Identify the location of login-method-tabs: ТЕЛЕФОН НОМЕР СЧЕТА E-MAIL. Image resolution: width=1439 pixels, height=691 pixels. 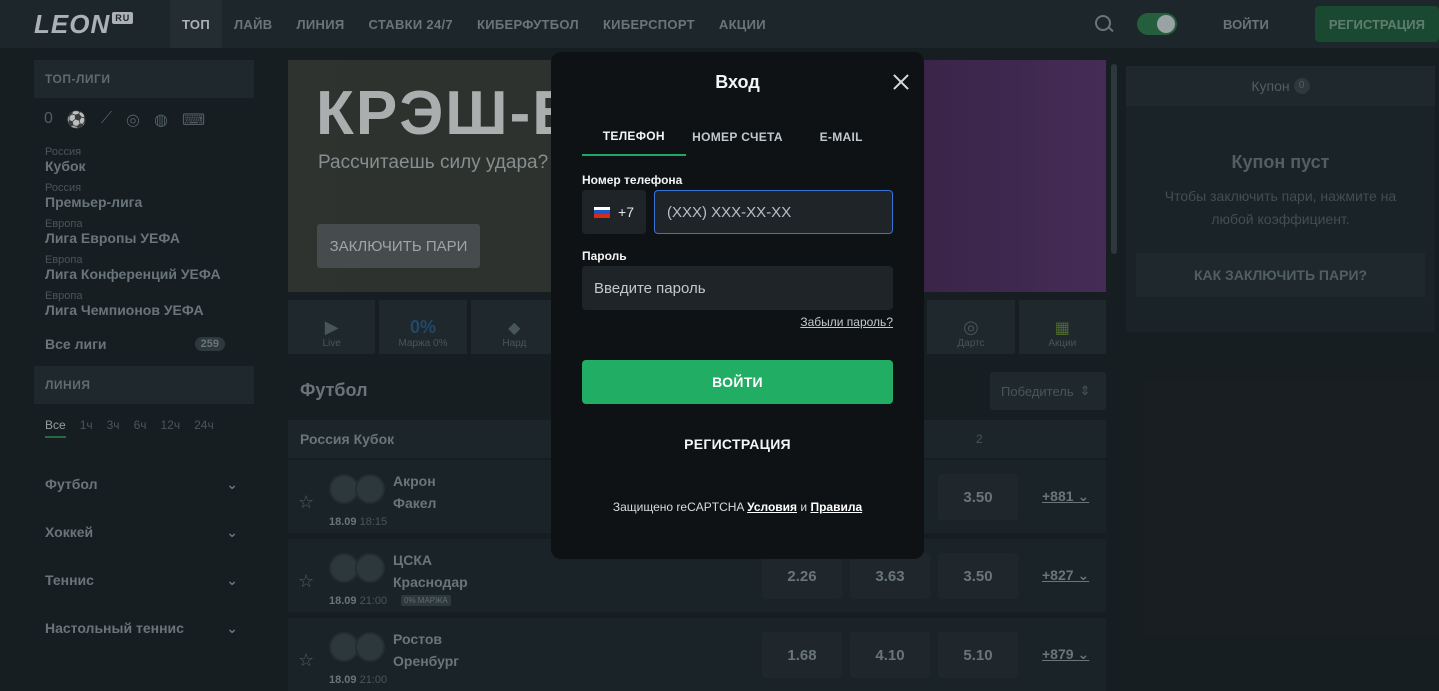
(737, 137).